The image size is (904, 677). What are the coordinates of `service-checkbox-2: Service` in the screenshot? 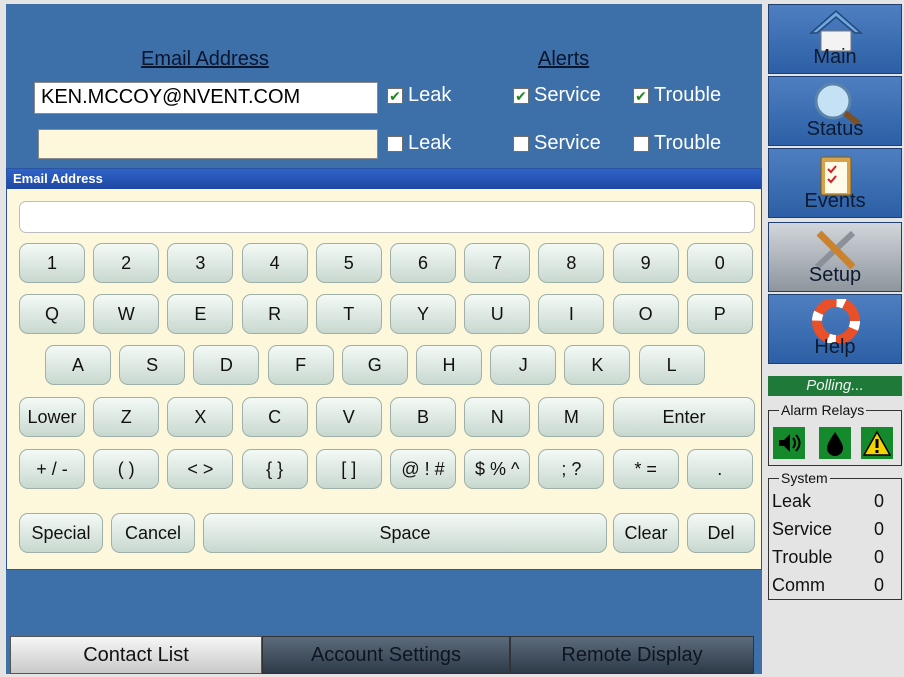 It's located at (557, 143).